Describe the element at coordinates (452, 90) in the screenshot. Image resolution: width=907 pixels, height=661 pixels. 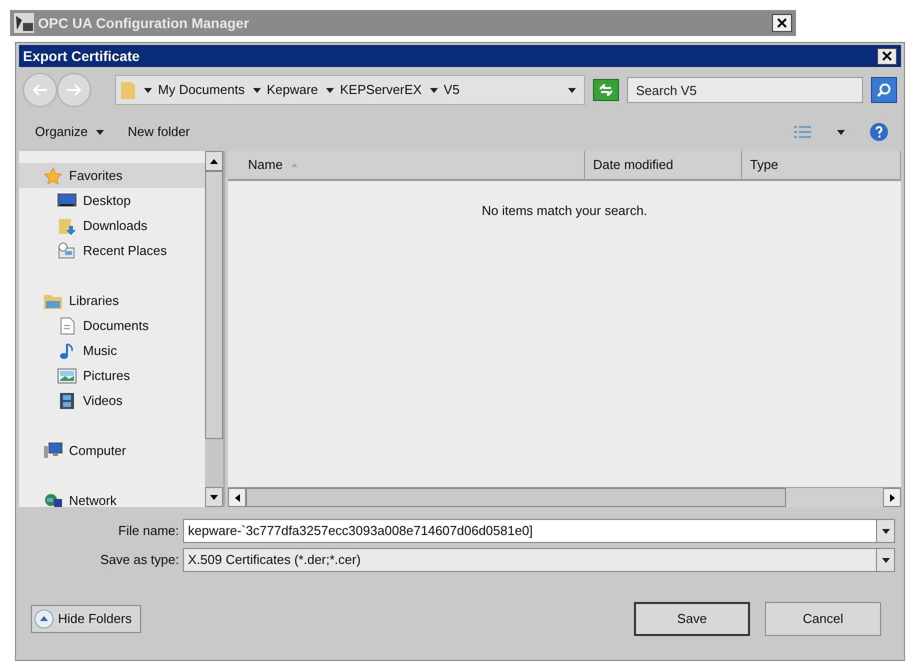
I see `breadcrumb: V5` at that location.